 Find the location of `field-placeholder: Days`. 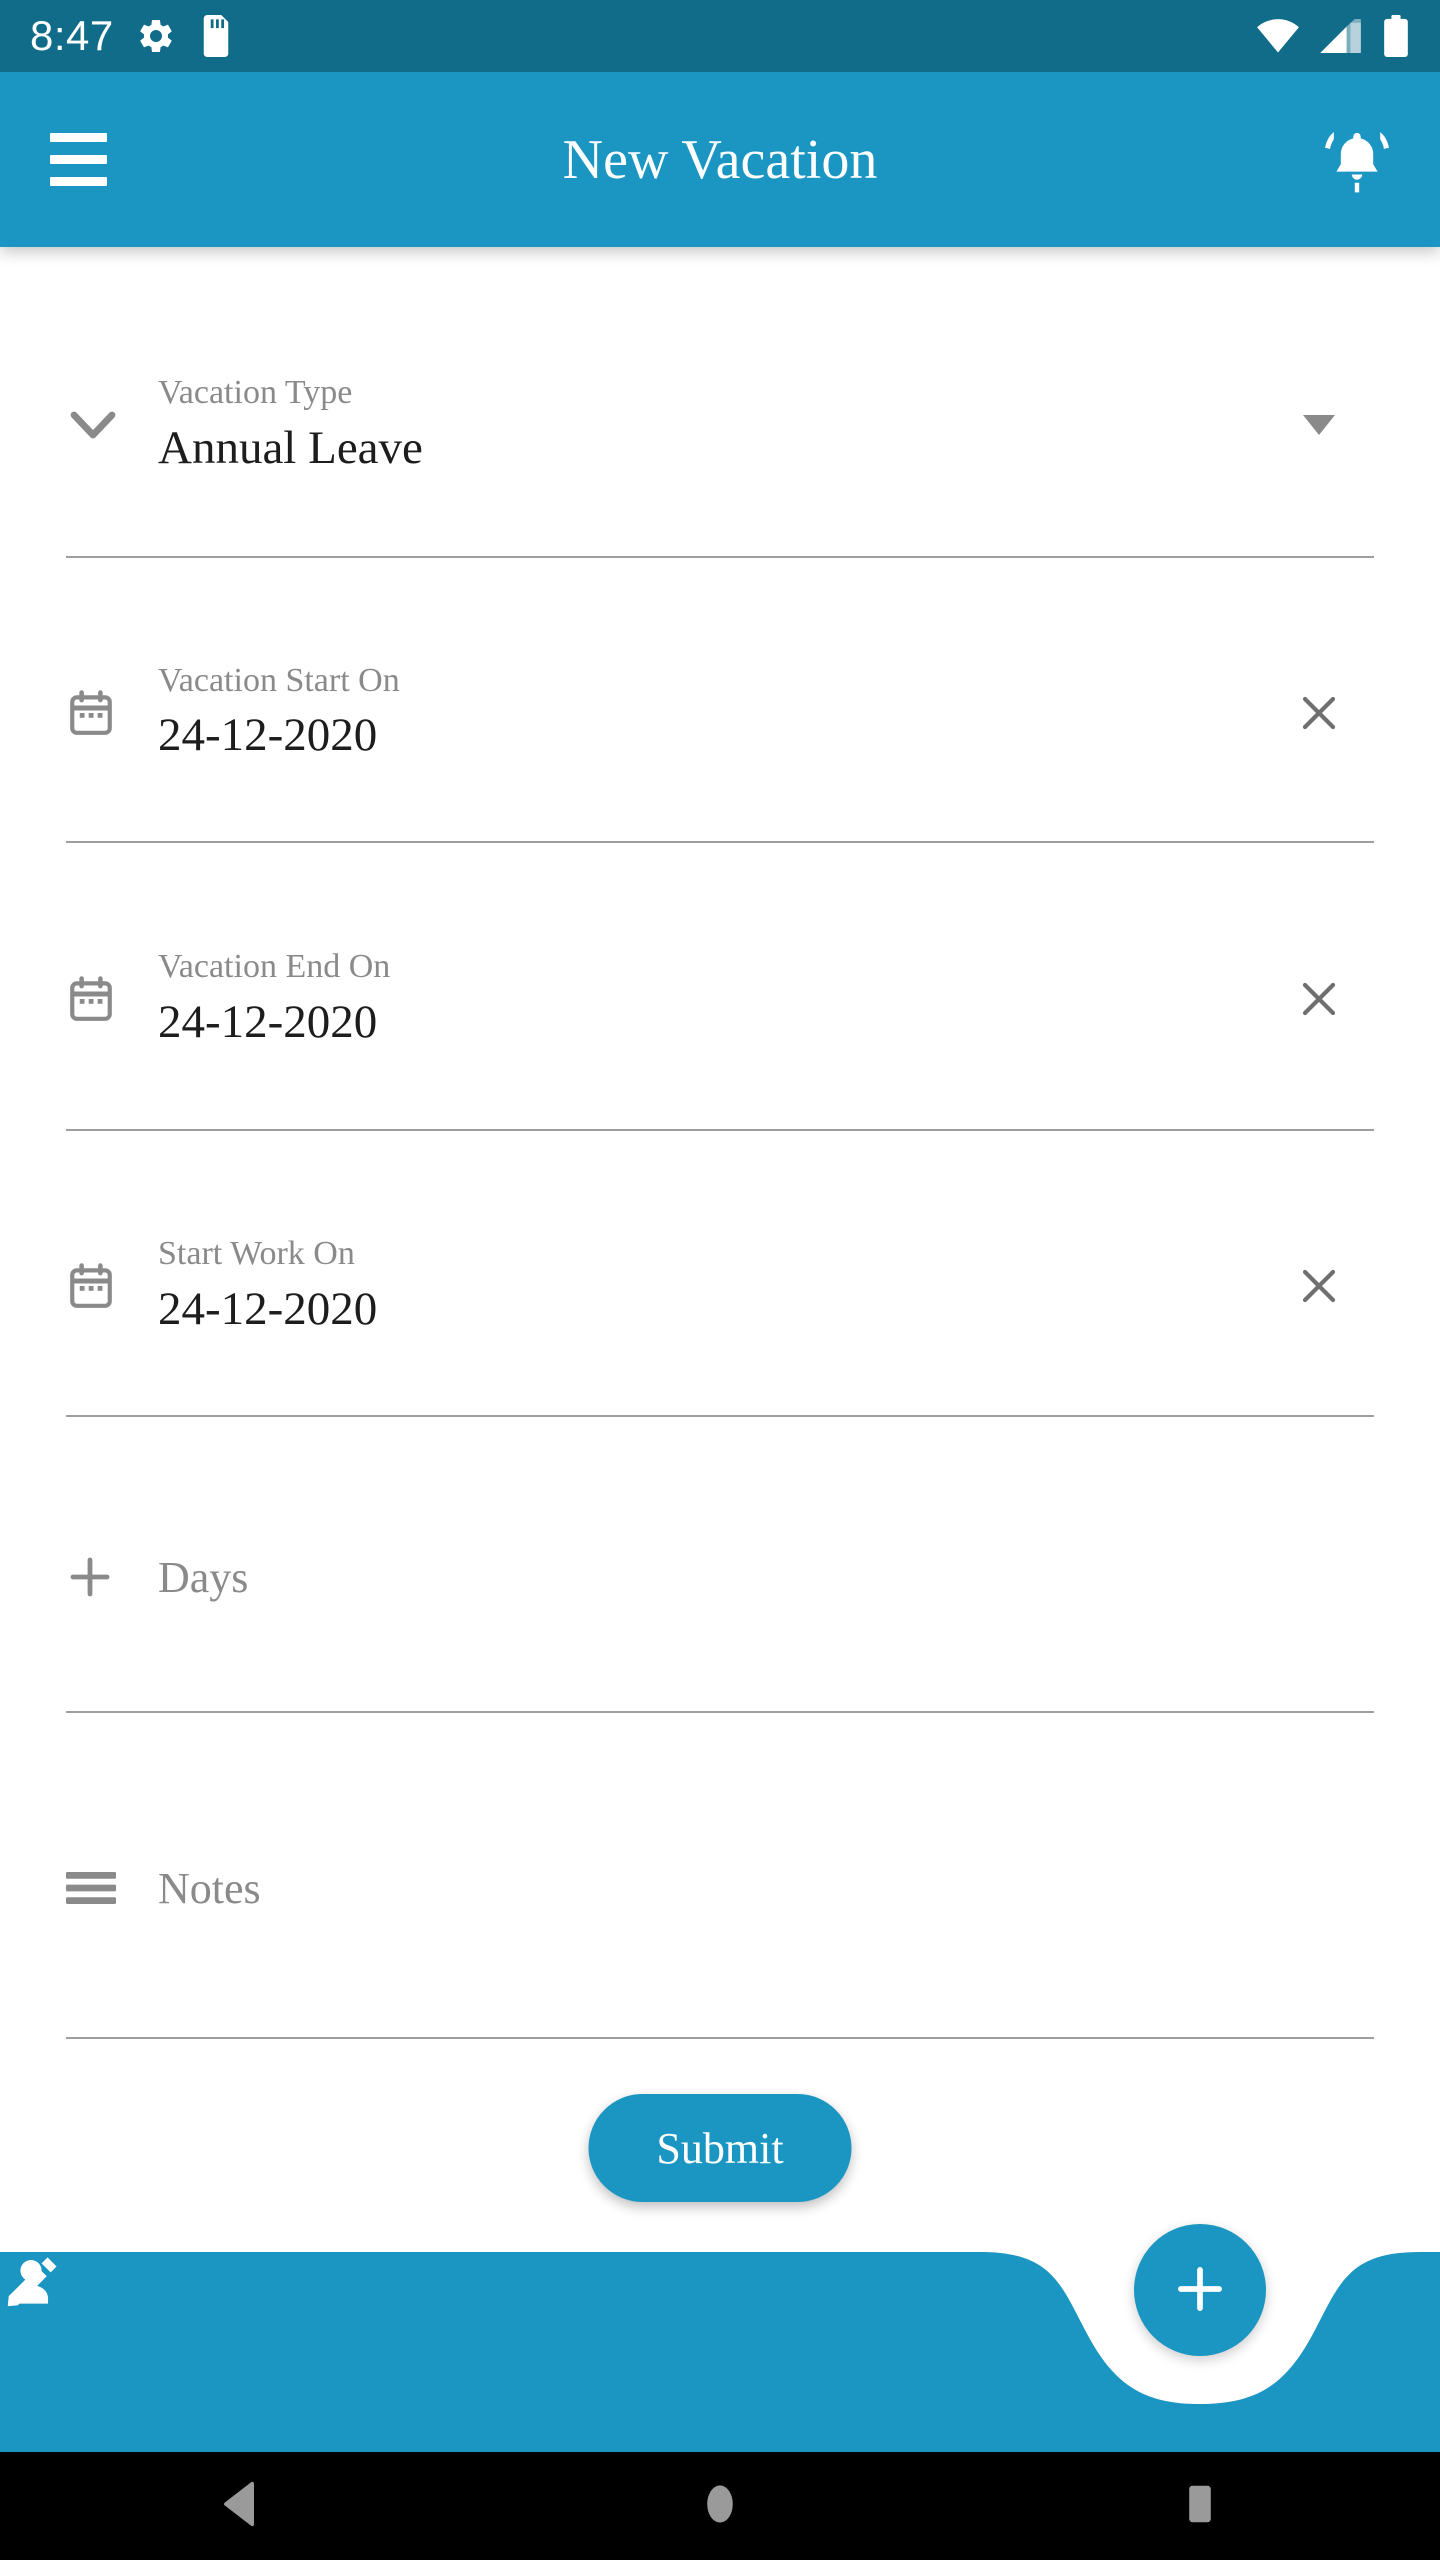

field-placeholder: Days is located at coordinates (203, 1577).